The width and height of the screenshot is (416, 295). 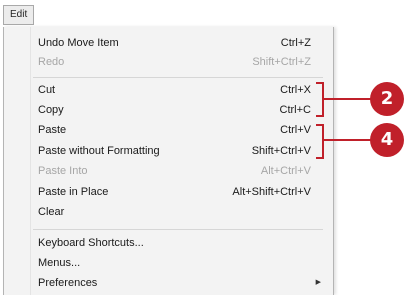 What do you see at coordinates (182, 171) in the screenshot?
I see `menu-item-paste-into: Paste Into Alt+Ctrl+V` at bounding box center [182, 171].